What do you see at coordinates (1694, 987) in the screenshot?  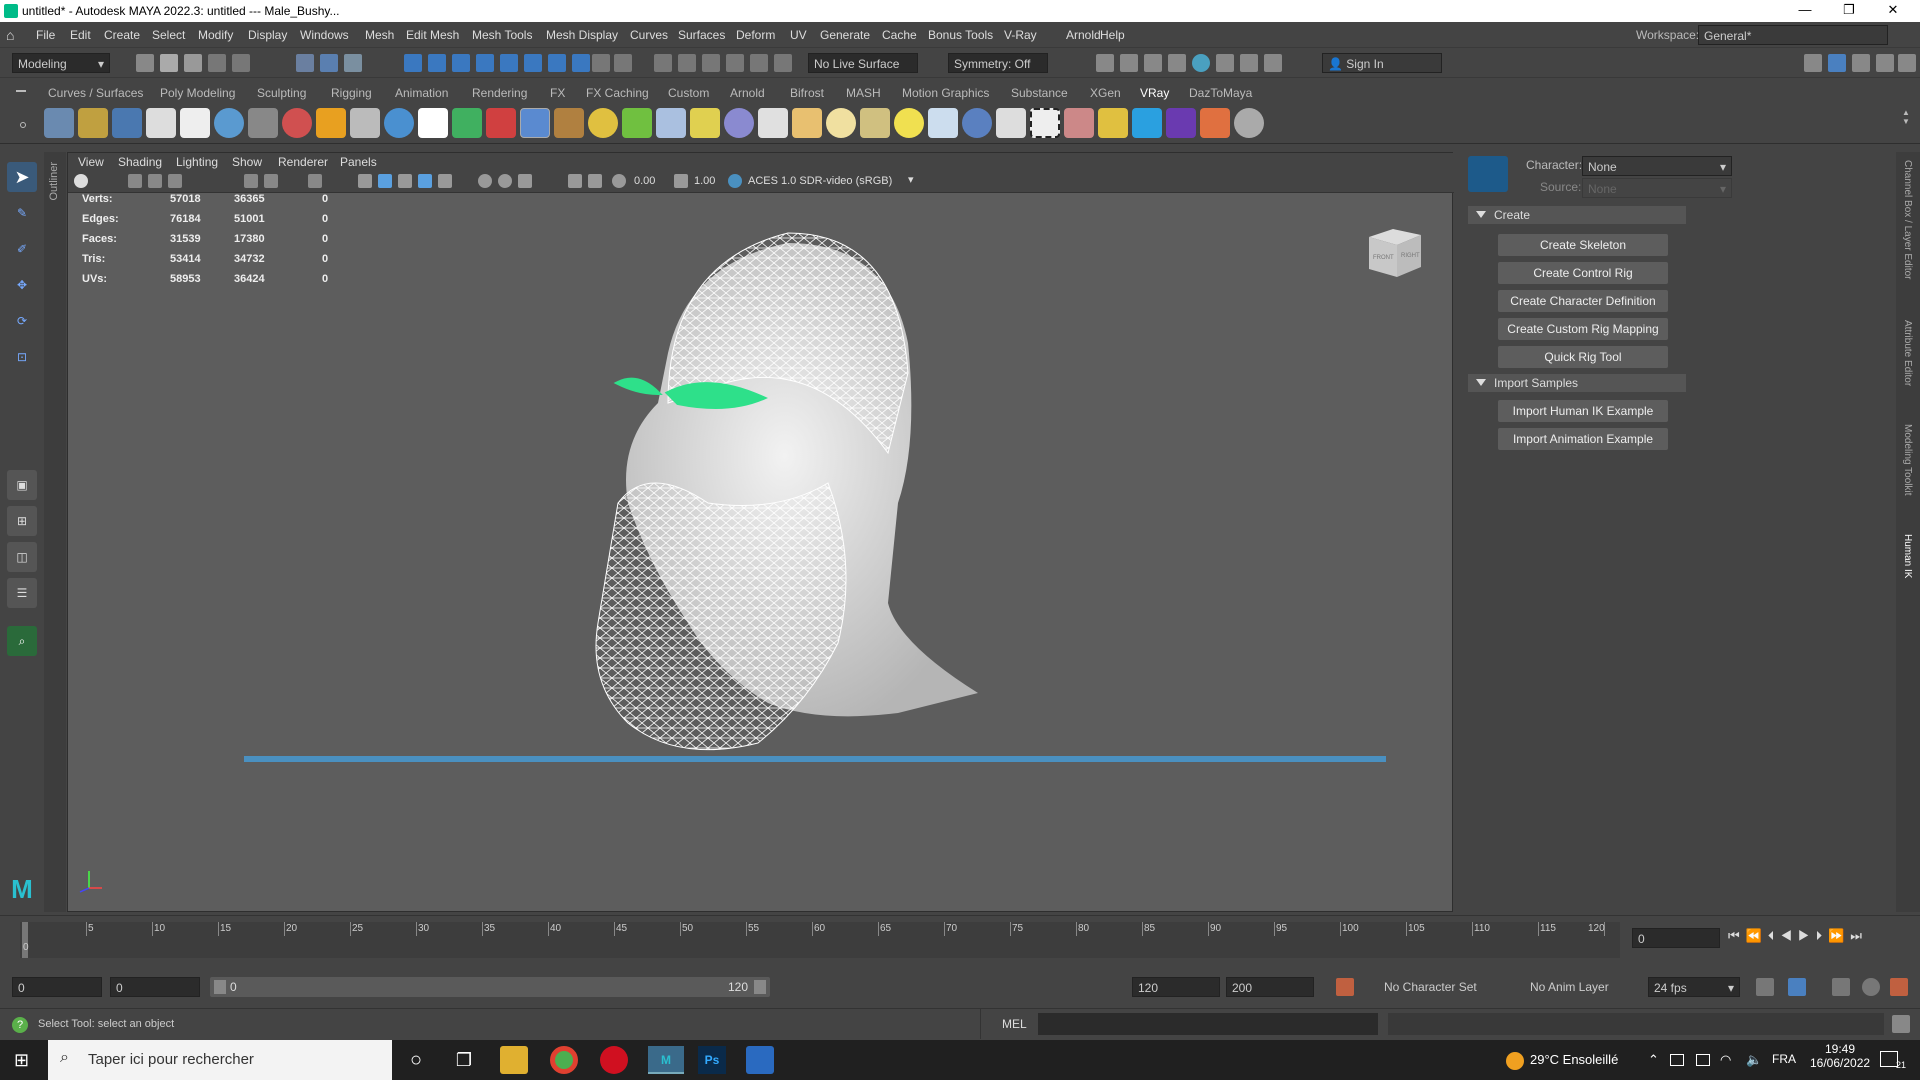 I see `fps-dropdown: 24 fps ▾` at bounding box center [1694, 987].